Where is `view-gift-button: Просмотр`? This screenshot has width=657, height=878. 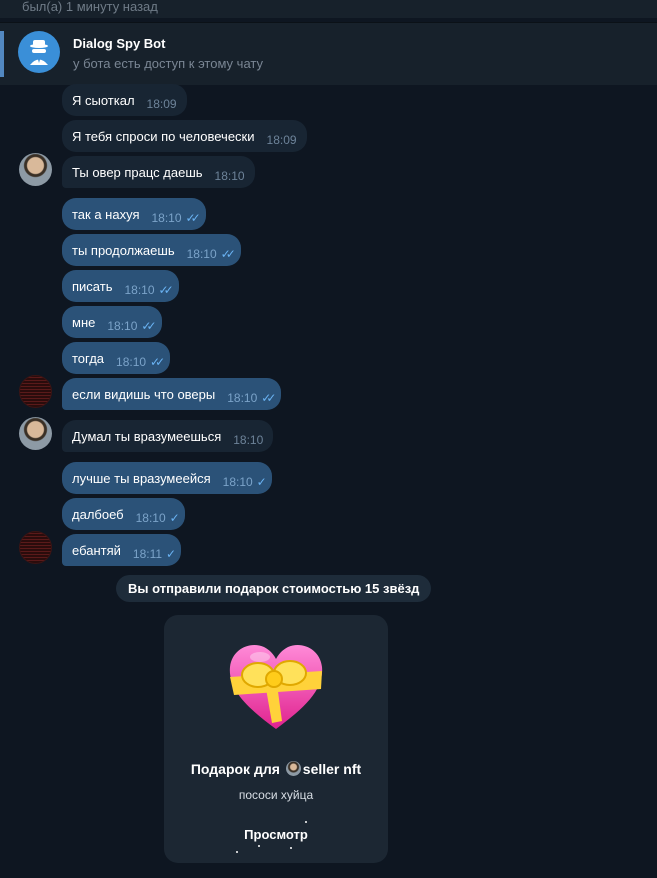 view-gift-button: Просмотр is located at coordinates (276, 834).